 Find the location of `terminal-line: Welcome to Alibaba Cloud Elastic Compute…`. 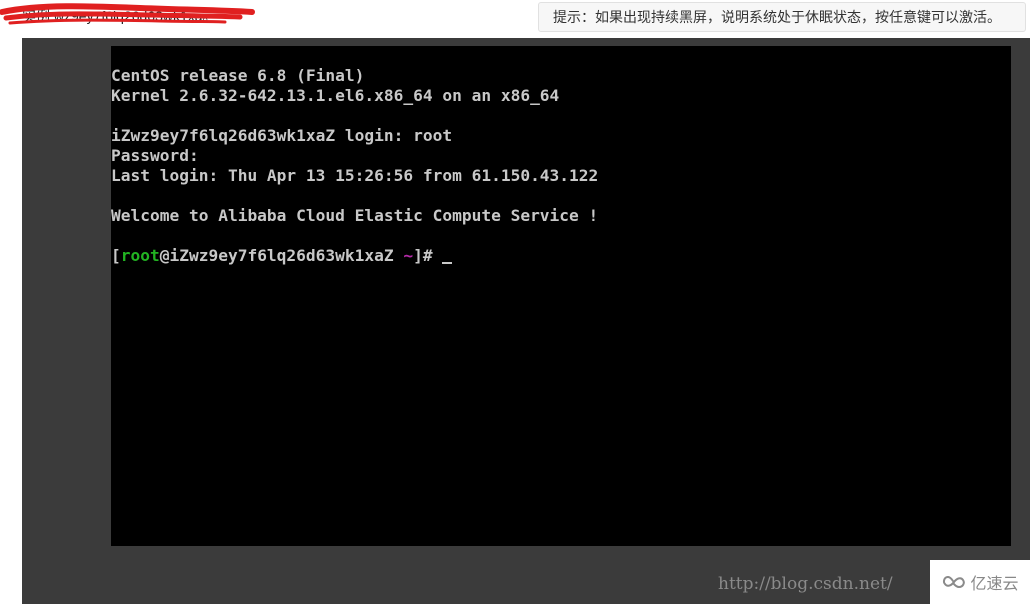

terminal-line: Welcome to Alibaba Cloud Elastic Compute… is located at coordinates (355, 215).